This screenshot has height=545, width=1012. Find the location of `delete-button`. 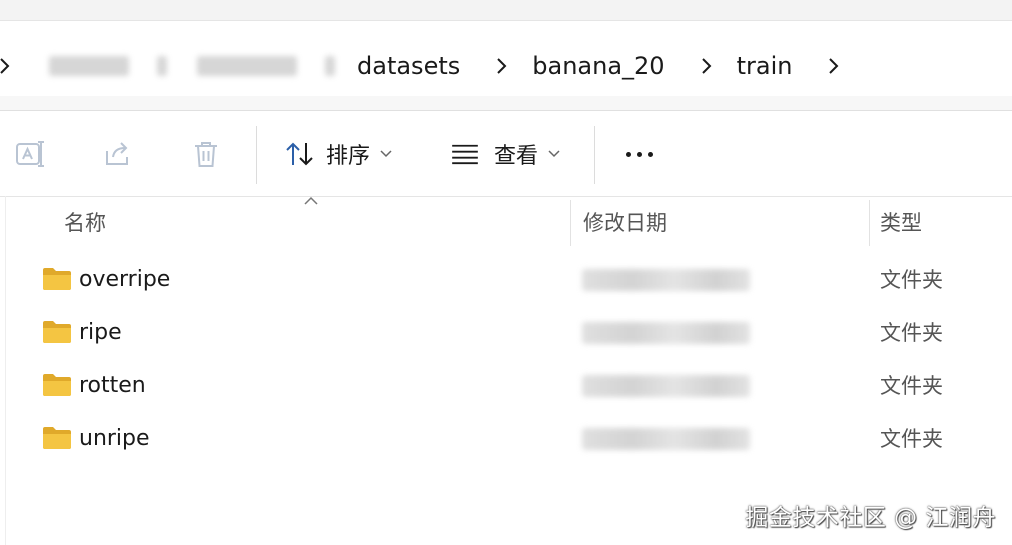

delete-button is located at coordinates (206, 154).